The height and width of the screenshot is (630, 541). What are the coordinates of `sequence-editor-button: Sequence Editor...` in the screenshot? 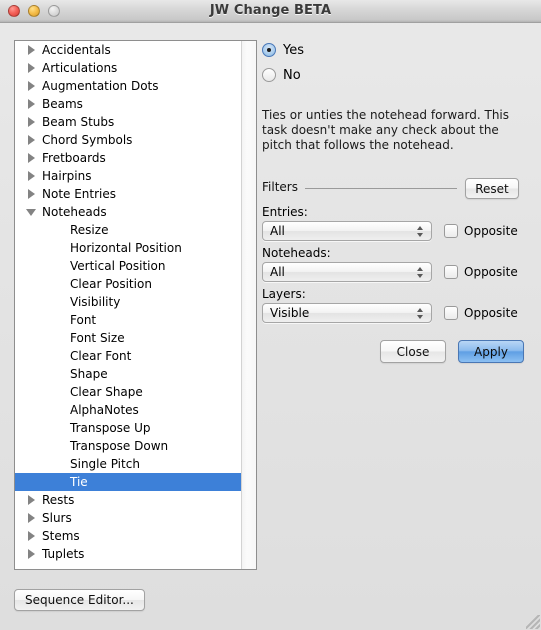 It's located at (79, 600).